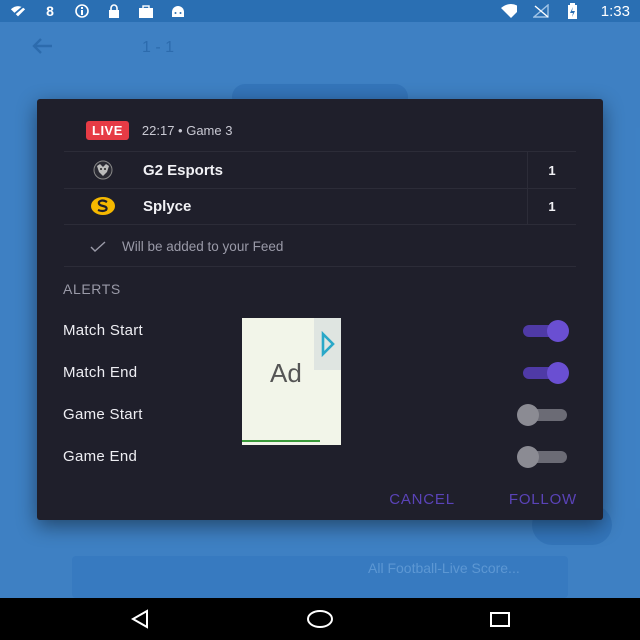 Image resolution: width=640 pixels, height=640 pixels. Describe the element at coordinates (107, 130) in the screenshot. I see `live-badge: LIVE` at that location.